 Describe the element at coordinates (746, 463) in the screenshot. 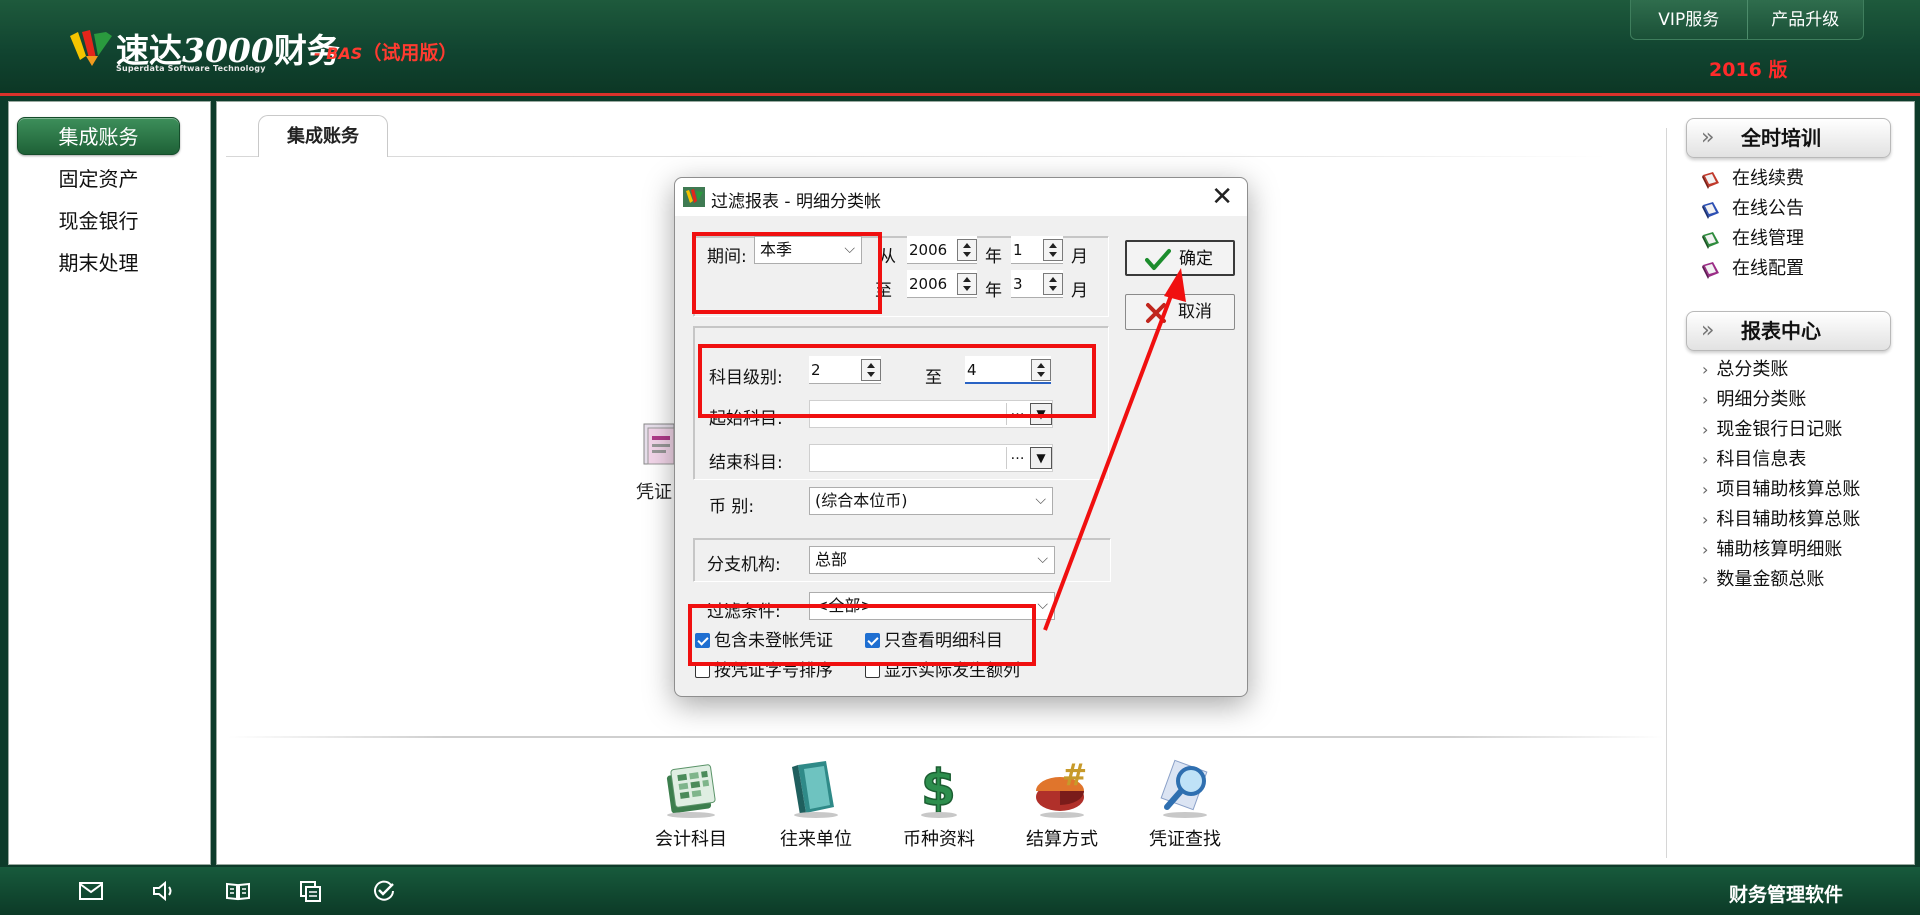

I see `end-subject-label: 结束科目:` at that location.